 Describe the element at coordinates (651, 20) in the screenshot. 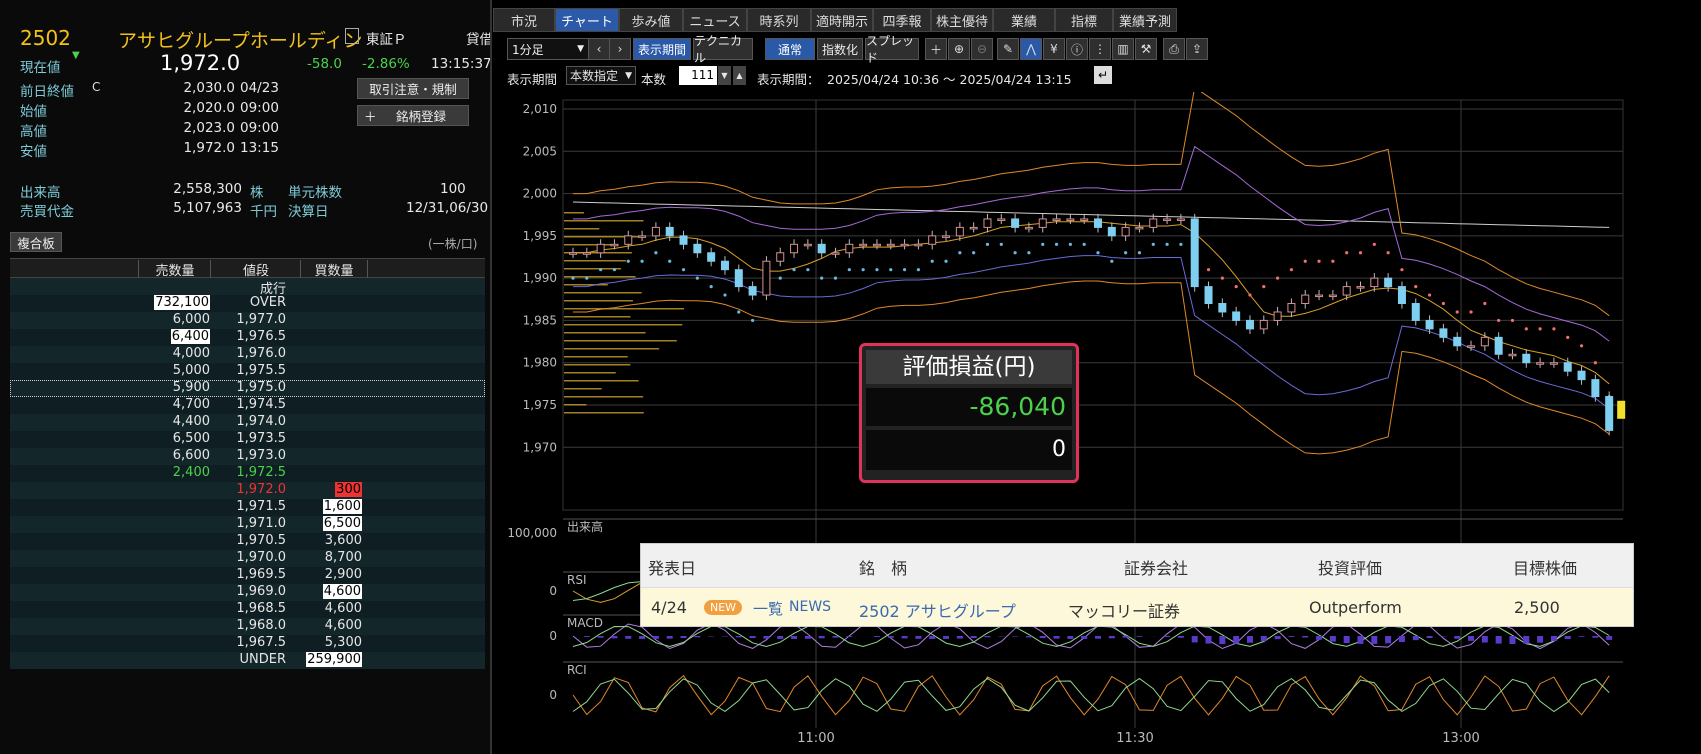

I see `tab-2: 歩み値` at that location.